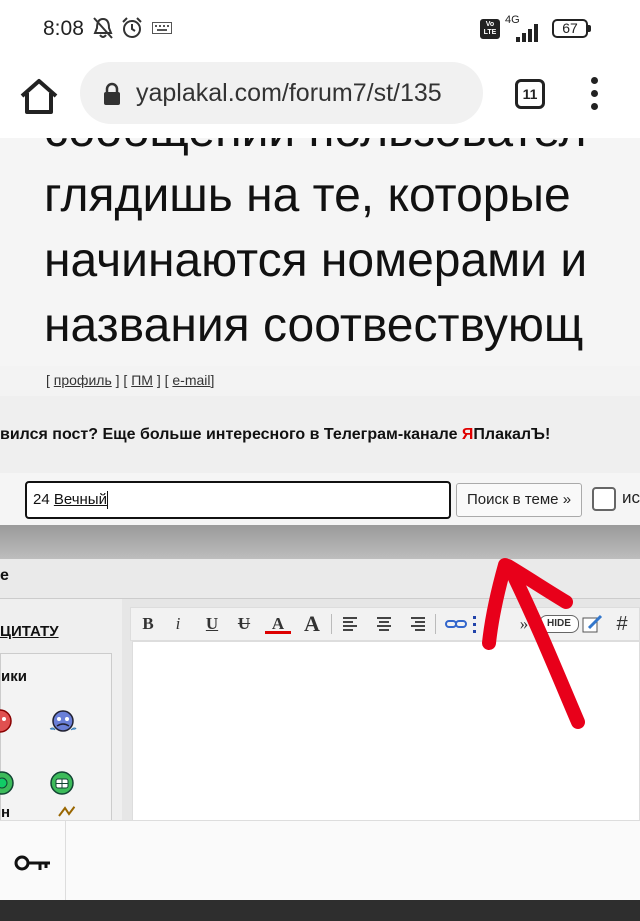 This screenshot has height=921, width=640. I want to click on search-value-prefix: 24, so click(43, 499).